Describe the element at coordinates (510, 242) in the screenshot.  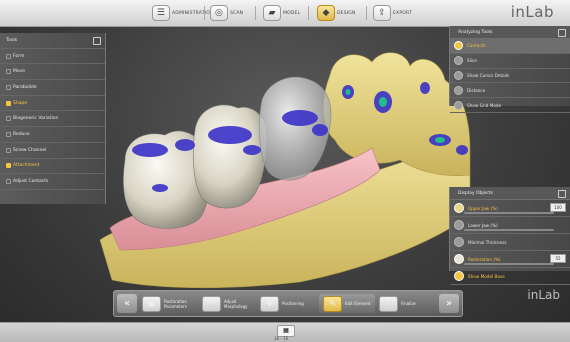
I see `minimal-thickness-toggle: Minimal Thickness` at that location.